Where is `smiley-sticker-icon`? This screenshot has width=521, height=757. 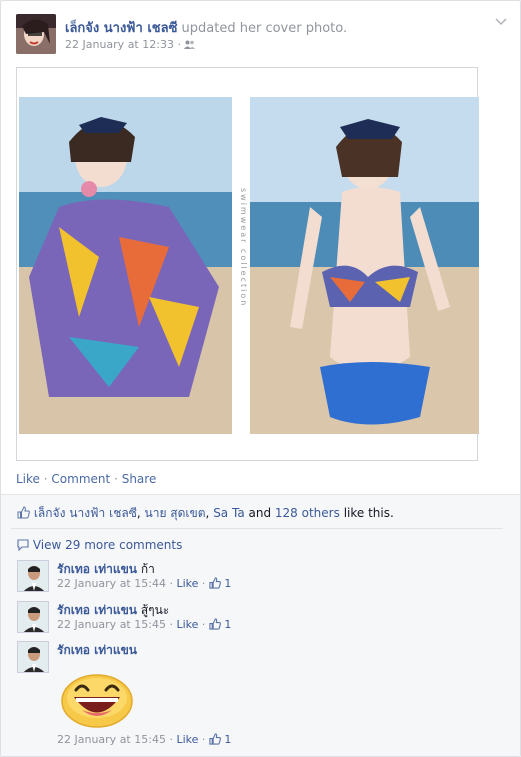 smiley-sticker-icon is located at coordinates (97, 699).